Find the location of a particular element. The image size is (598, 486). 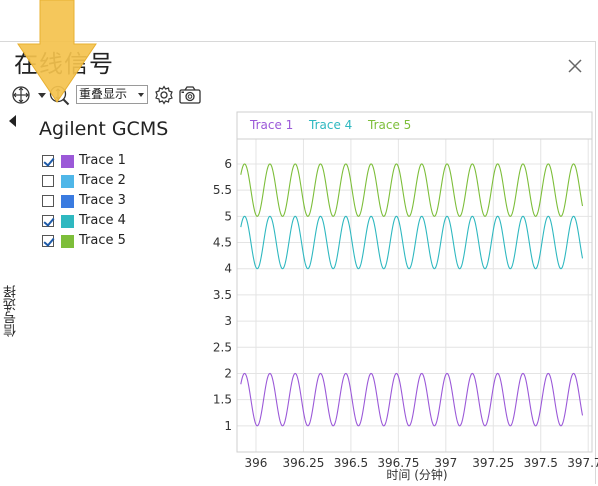

pointer-arrow-icon is located at coordinates (57, 51).